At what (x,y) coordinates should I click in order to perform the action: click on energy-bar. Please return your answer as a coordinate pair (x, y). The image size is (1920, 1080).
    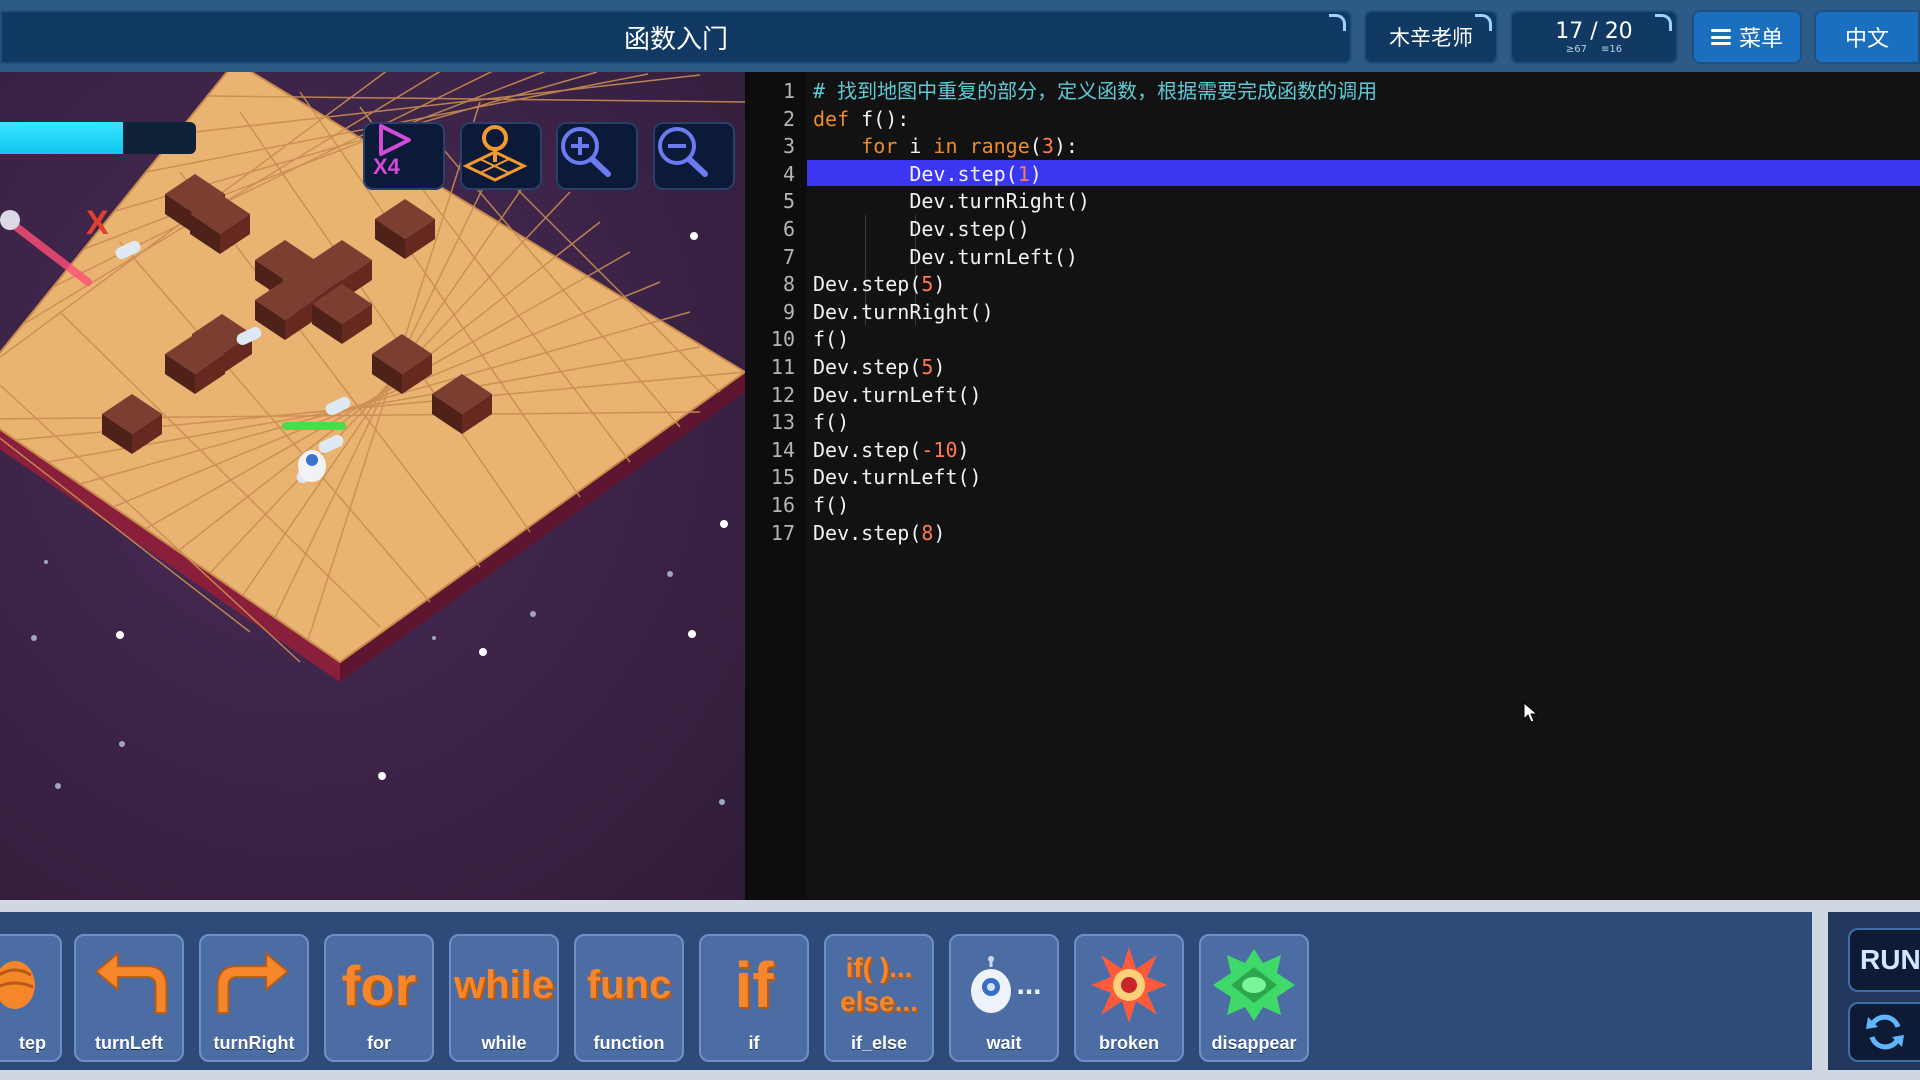
    Looking at the image, I should click on (98, 138).